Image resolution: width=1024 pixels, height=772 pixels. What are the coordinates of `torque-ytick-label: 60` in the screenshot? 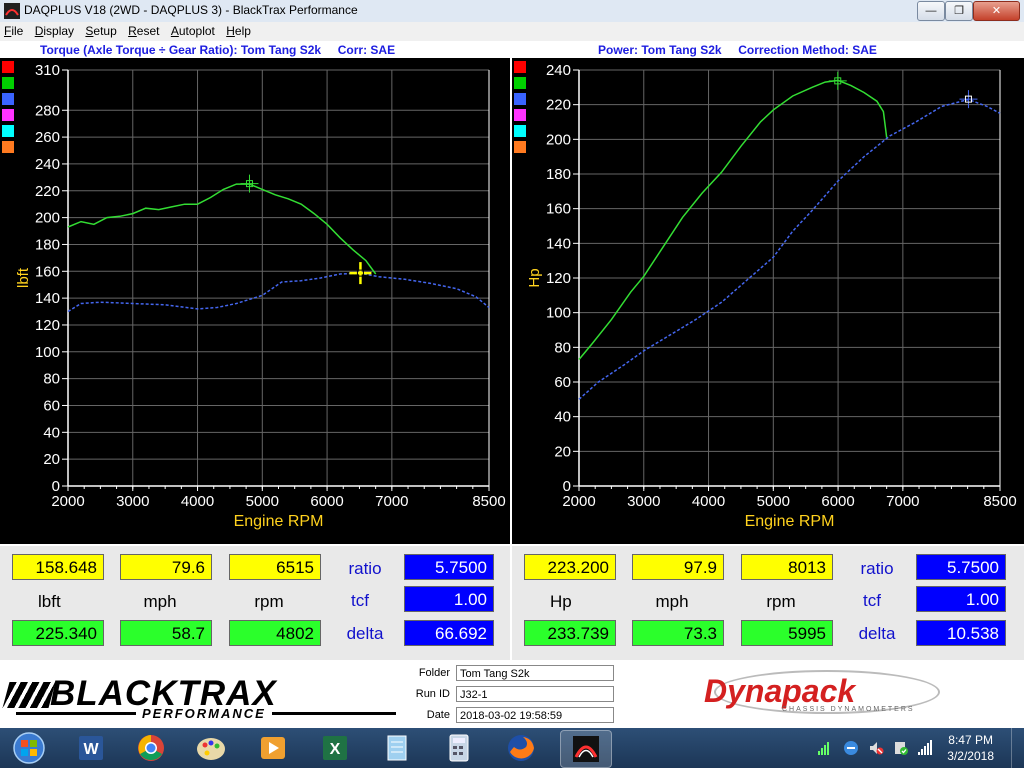 It's located at (51, 405).